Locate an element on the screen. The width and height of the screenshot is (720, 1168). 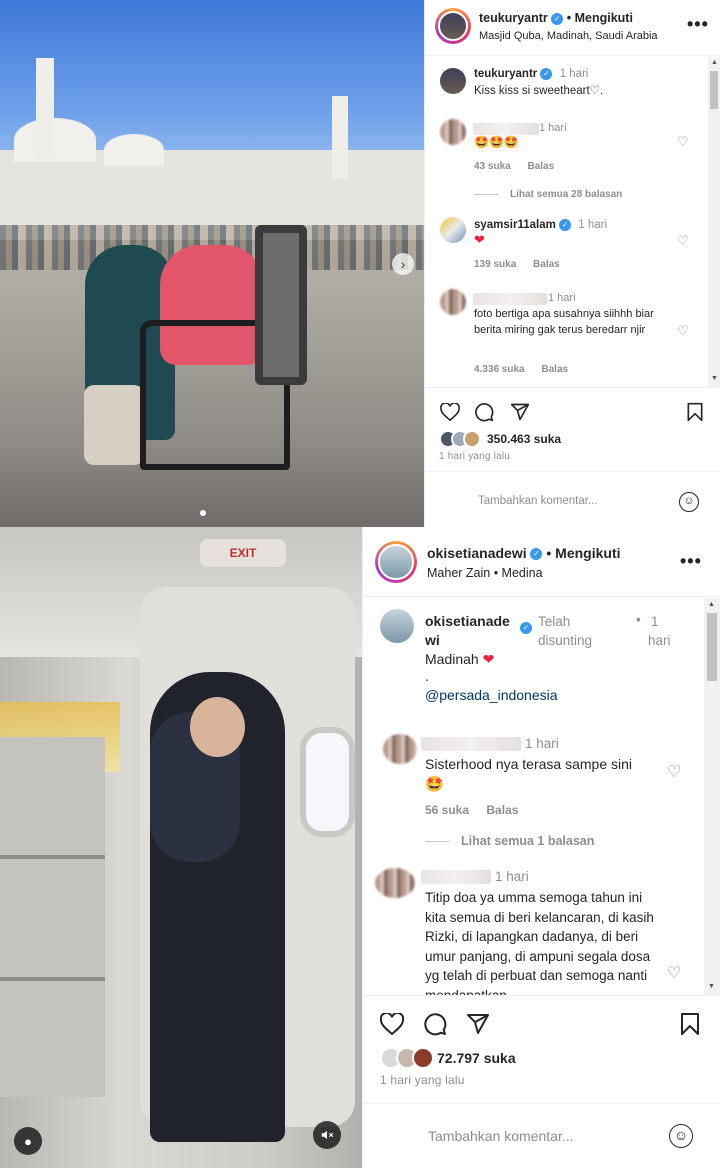
edited-label: Telah is located at coordinates (554, 621).